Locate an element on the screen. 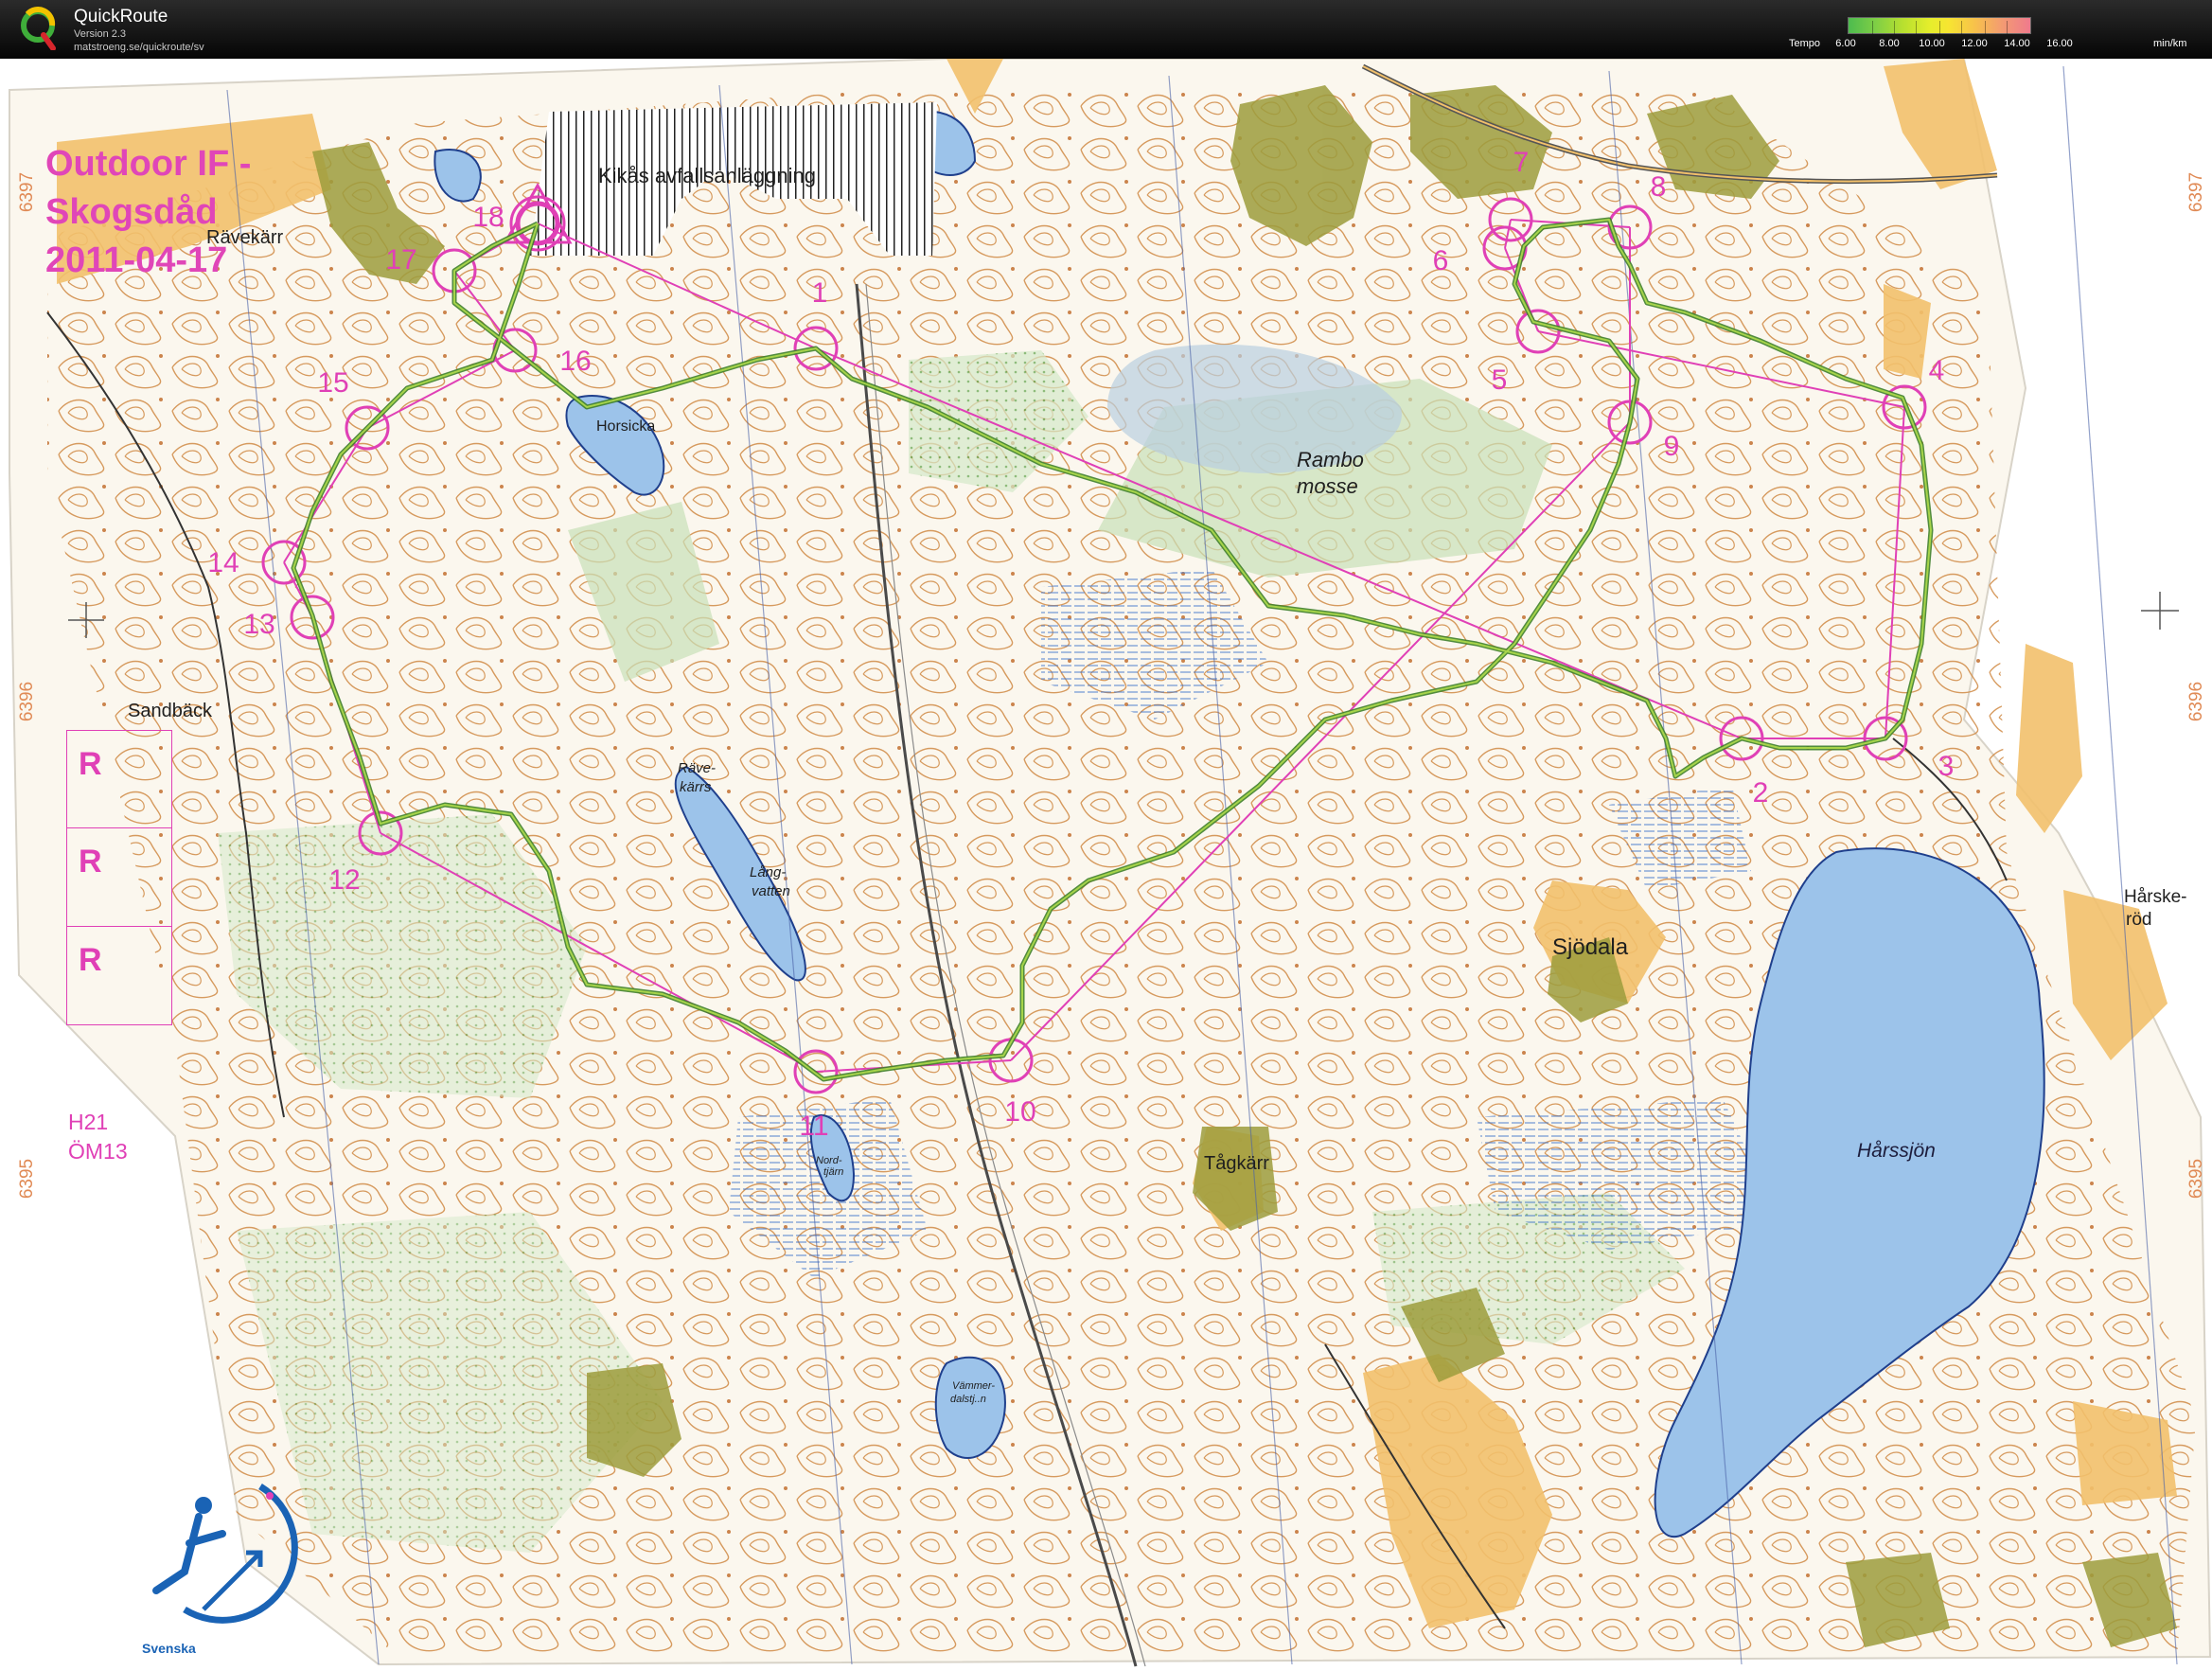  control-number: 15 is located at coordinates (333, 383).